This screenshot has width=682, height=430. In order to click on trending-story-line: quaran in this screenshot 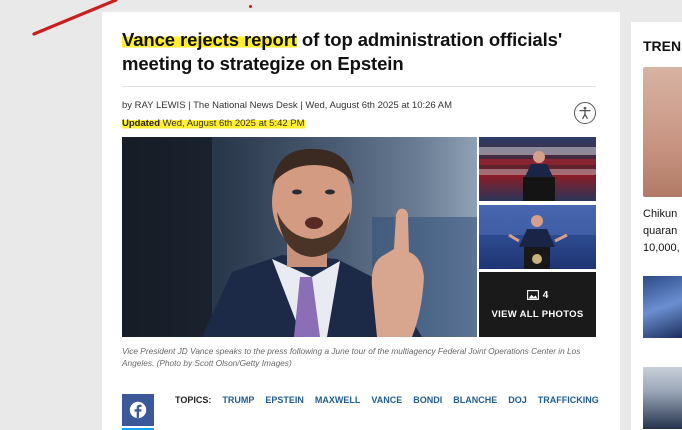, I will do `click(660, 231)`.